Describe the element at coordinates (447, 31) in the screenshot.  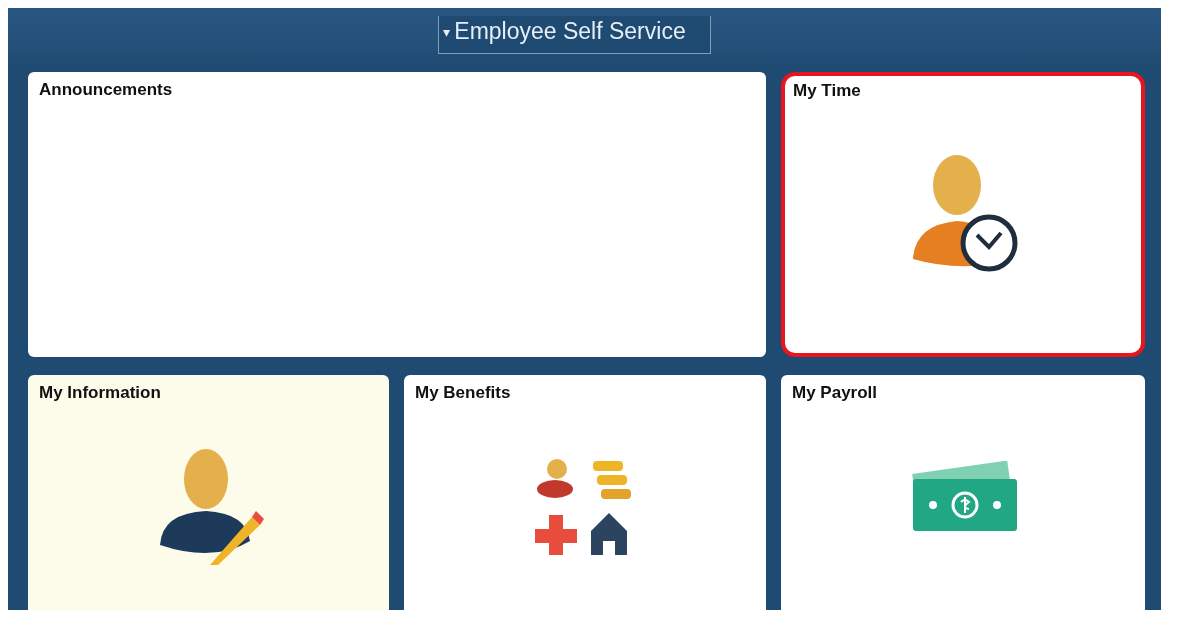
I see `caret-icon: ▾` at that location.